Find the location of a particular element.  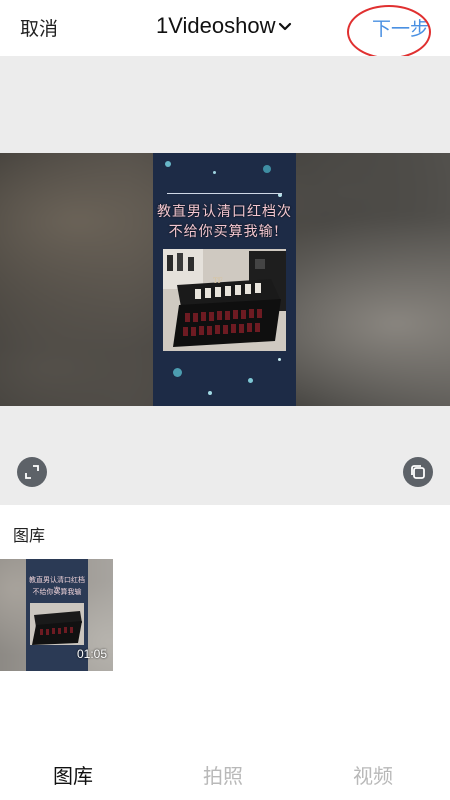

album-selector: 1Videoshow is located at coordinates (224, 26).